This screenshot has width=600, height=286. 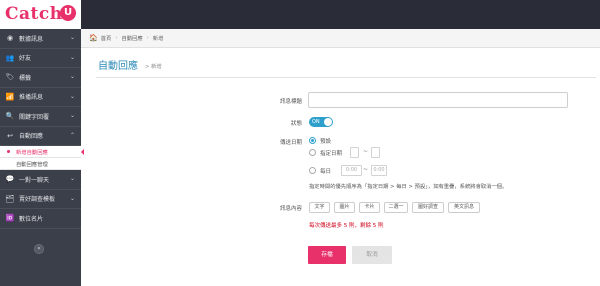 I want to click on radio-daily, so click(x=312, y=170).